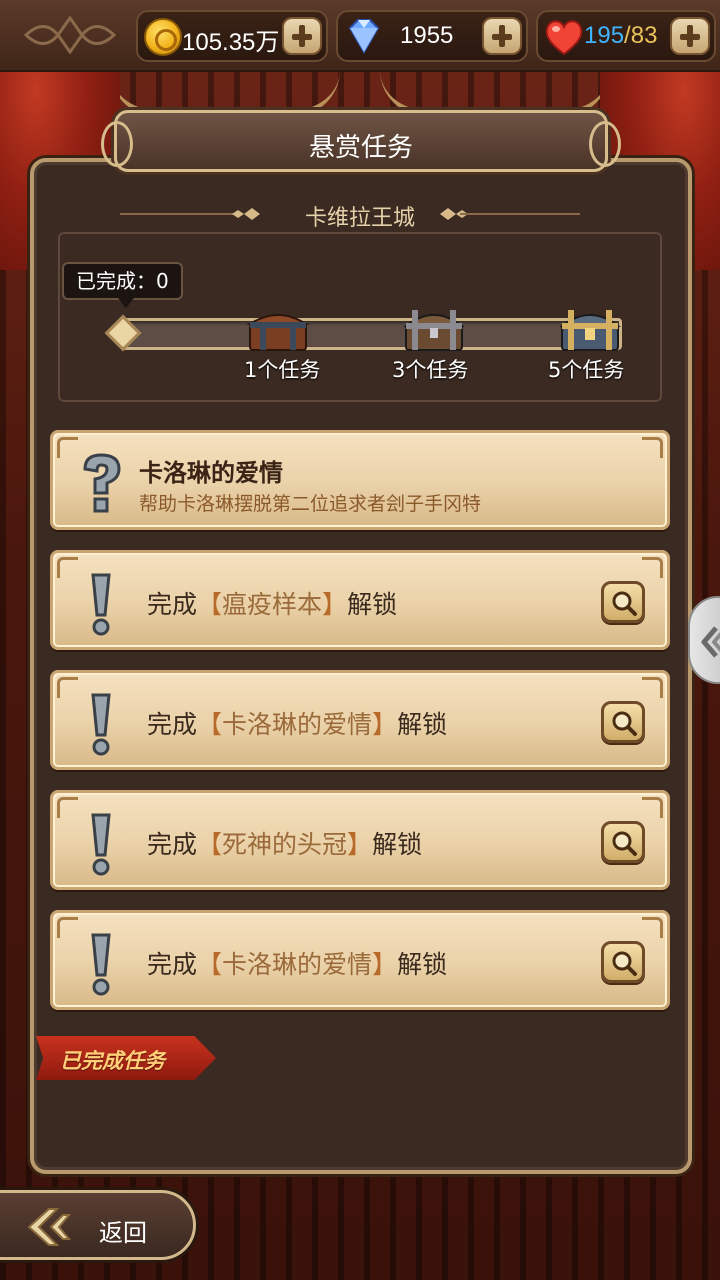  What do you see at coordinates (427, 35) in the screenshot?
I see `gem-value: 1955` at bounding box center [427, 35].